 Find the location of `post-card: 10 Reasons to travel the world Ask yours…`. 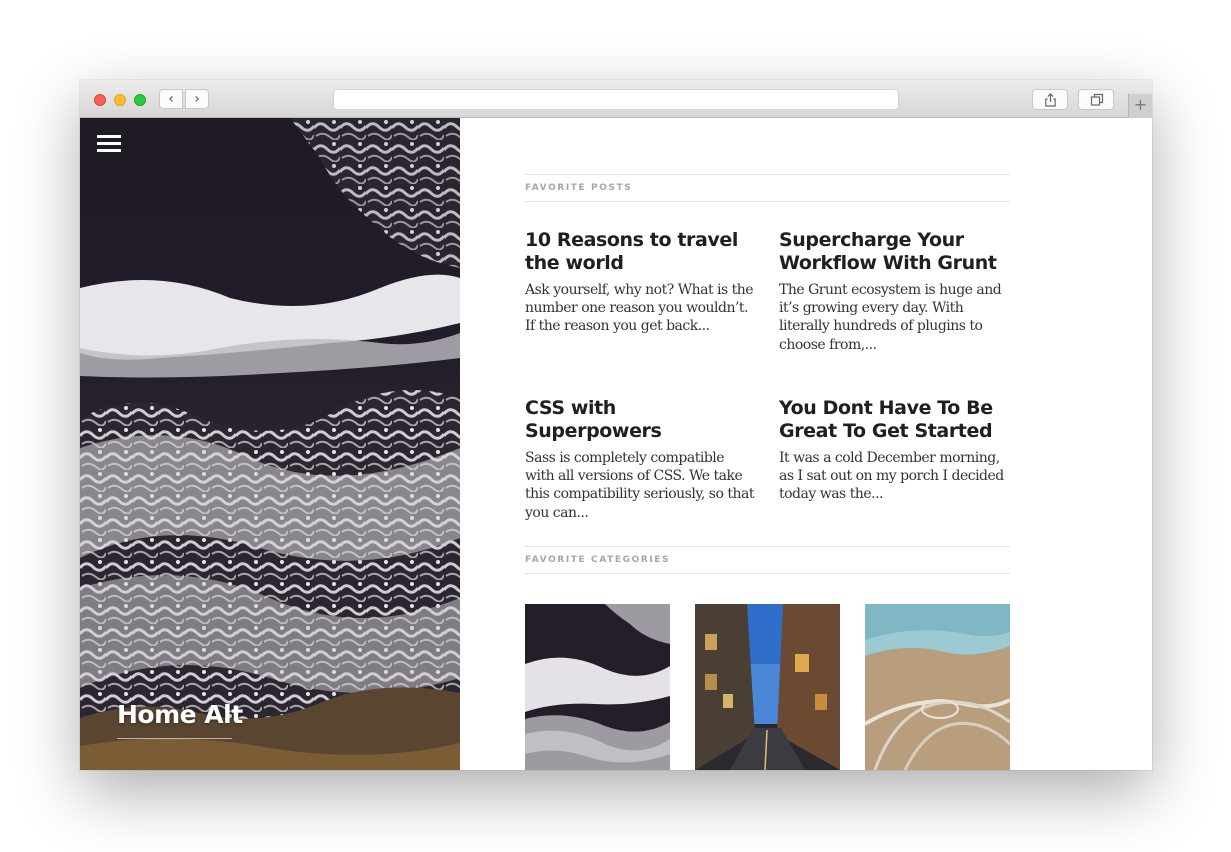

post-card: 10 Reasons to travel the world Ask yours… is located at coordinates (640, 282).